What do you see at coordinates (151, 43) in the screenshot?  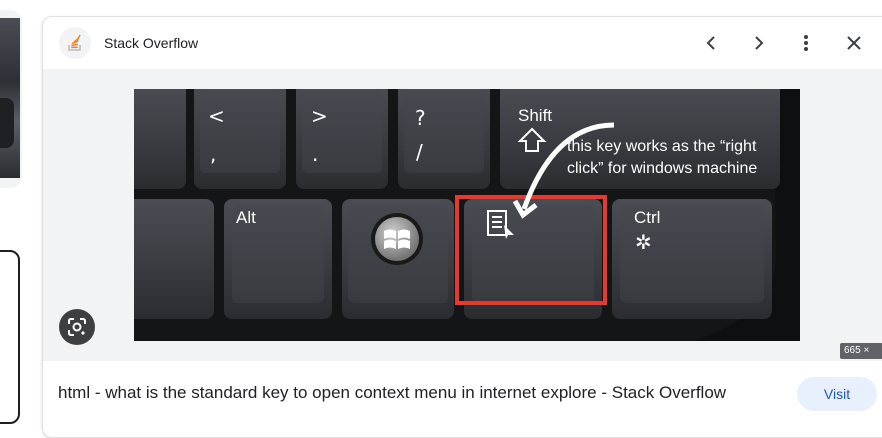 I see `source-site-name: Stack Overflow` at bounding box center [151, 43].